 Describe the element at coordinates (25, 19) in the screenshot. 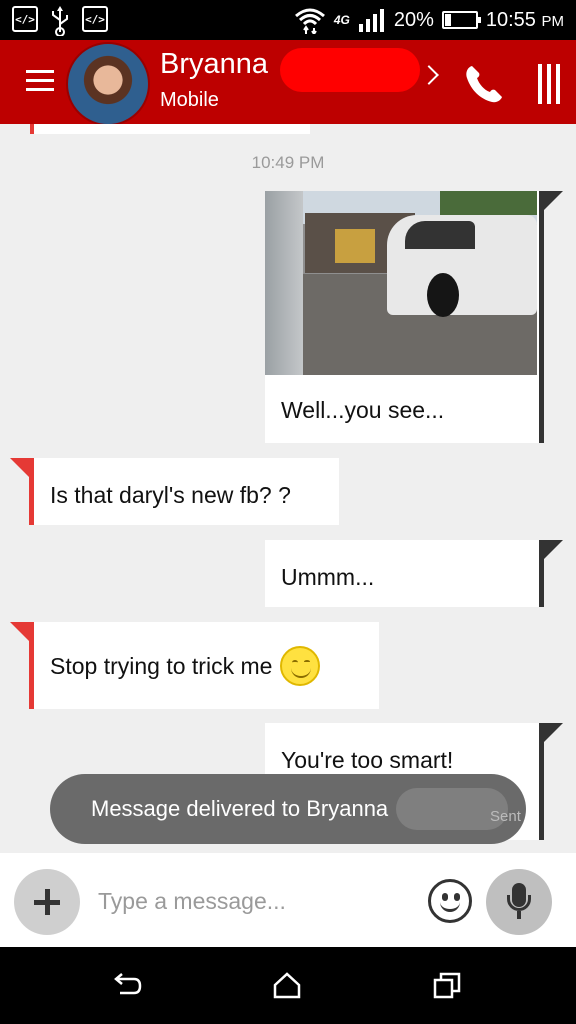

I see `code-notification-icon: </>` at that location.